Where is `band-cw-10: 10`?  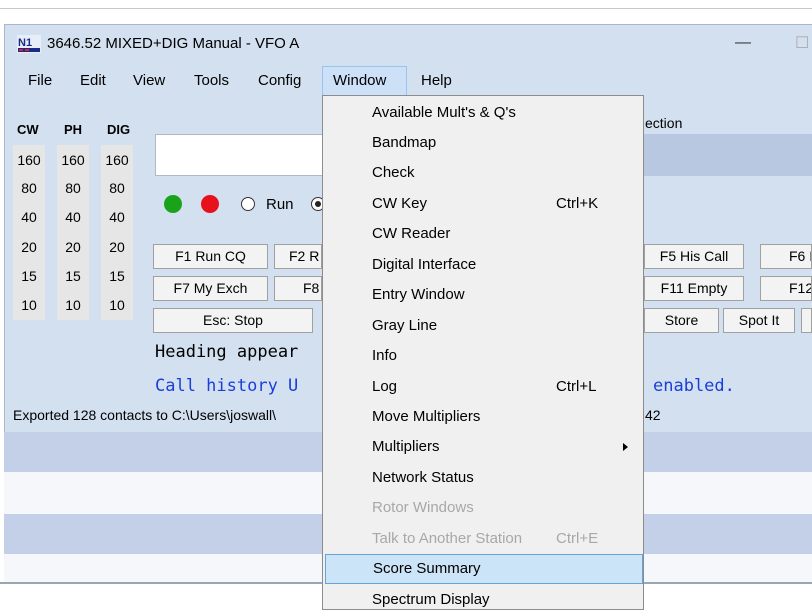 band-cw-10: 10 is located at coordinates (29, 305).